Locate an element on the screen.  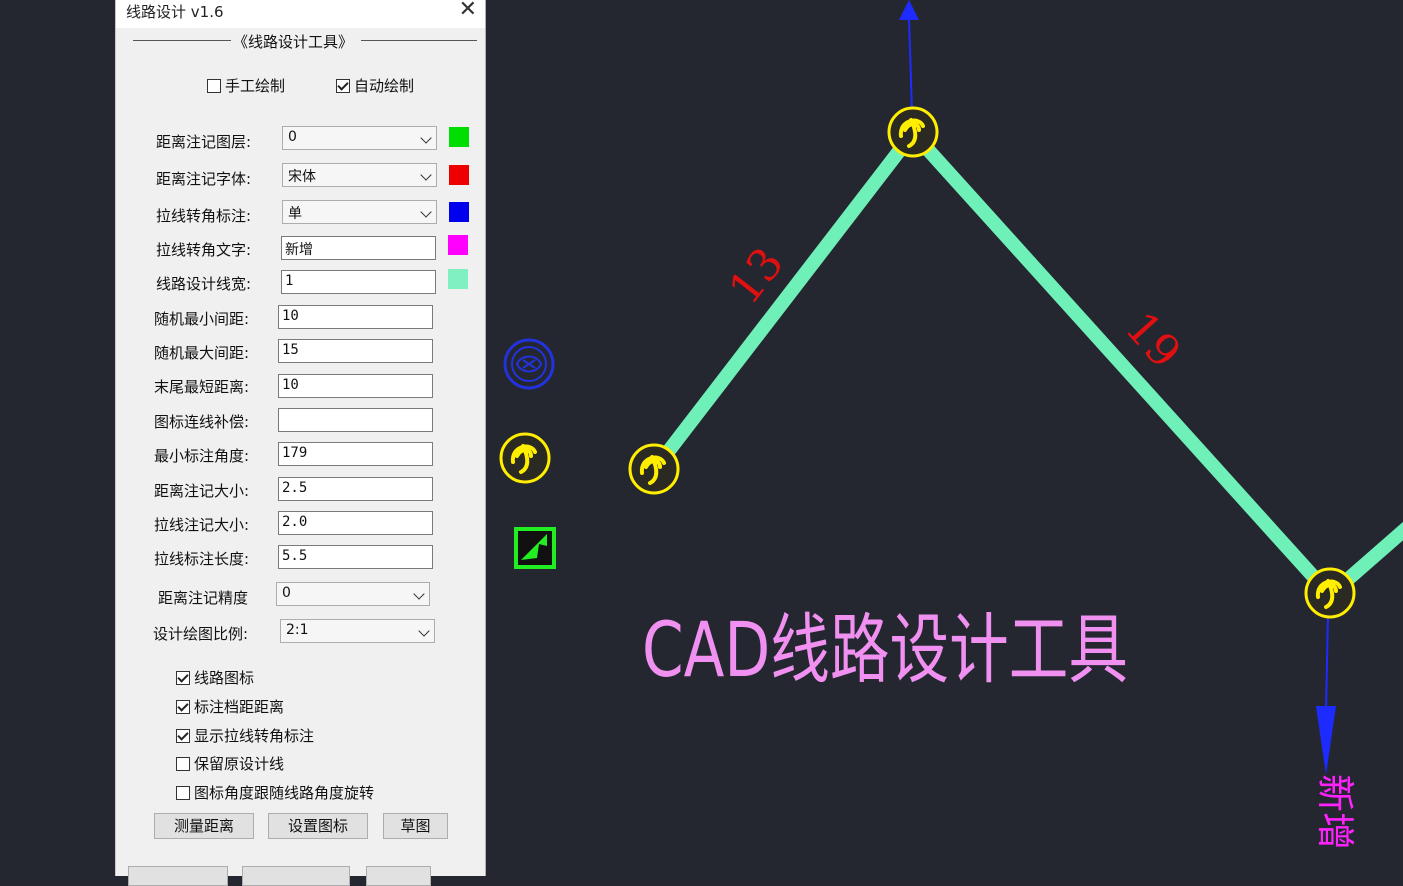
guy-angle-mark-label: 拉线转角标注: is located at coordinates (204, 216).